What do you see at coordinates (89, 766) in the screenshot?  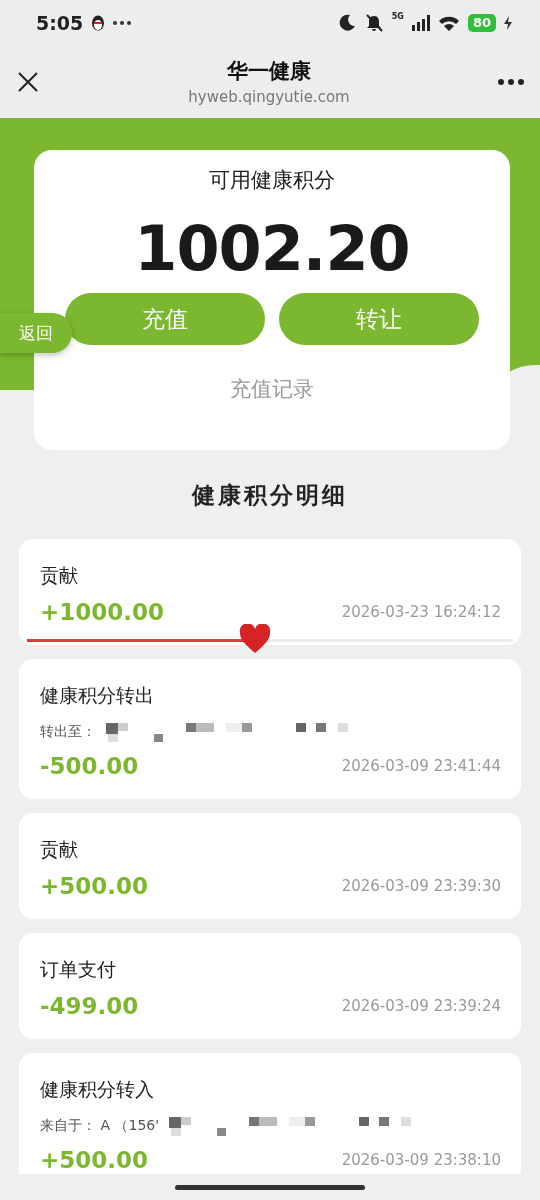 I see `record-amount: -500.00` at bounding box center [89, 766].